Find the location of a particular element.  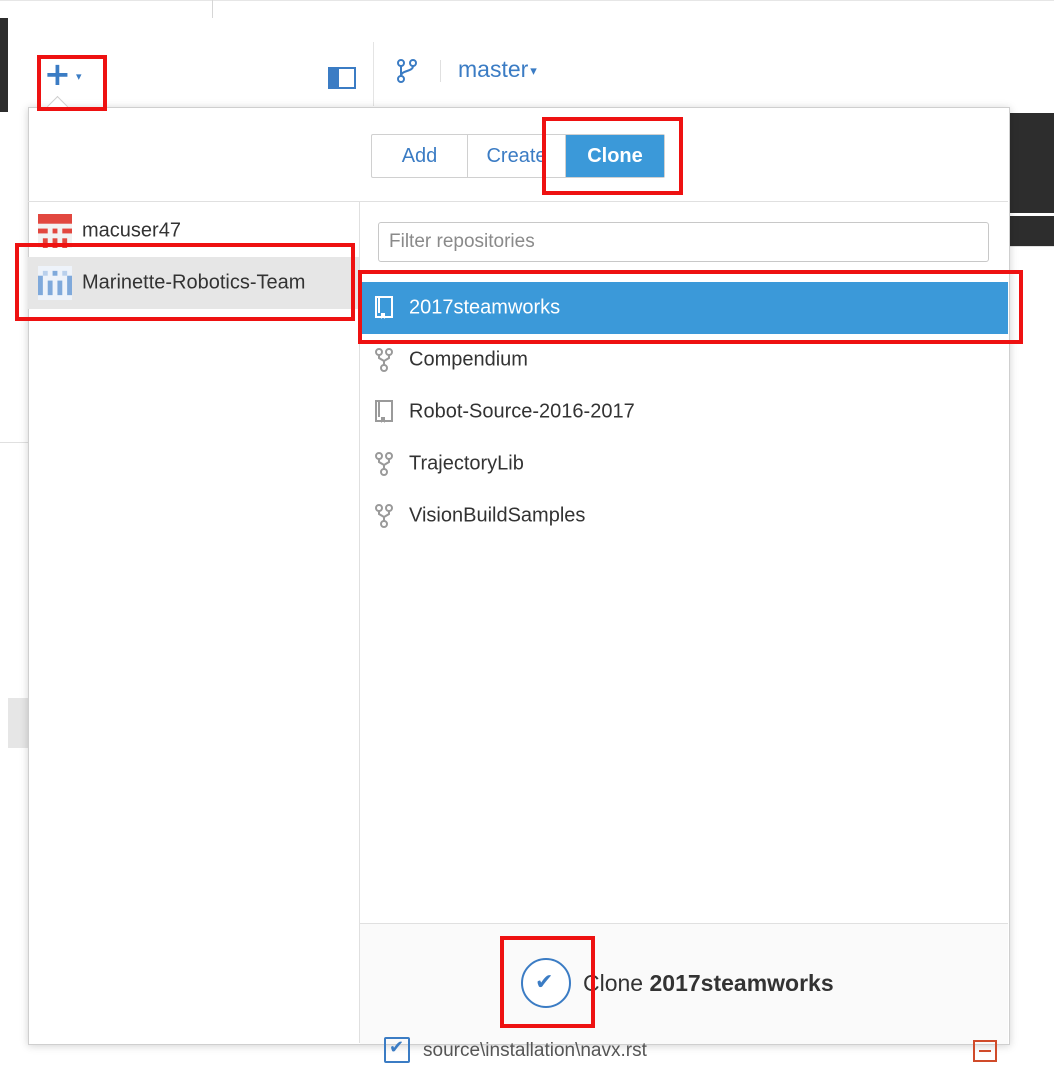

file-checkbox: ✔ is located at coordinates (397, 1050).